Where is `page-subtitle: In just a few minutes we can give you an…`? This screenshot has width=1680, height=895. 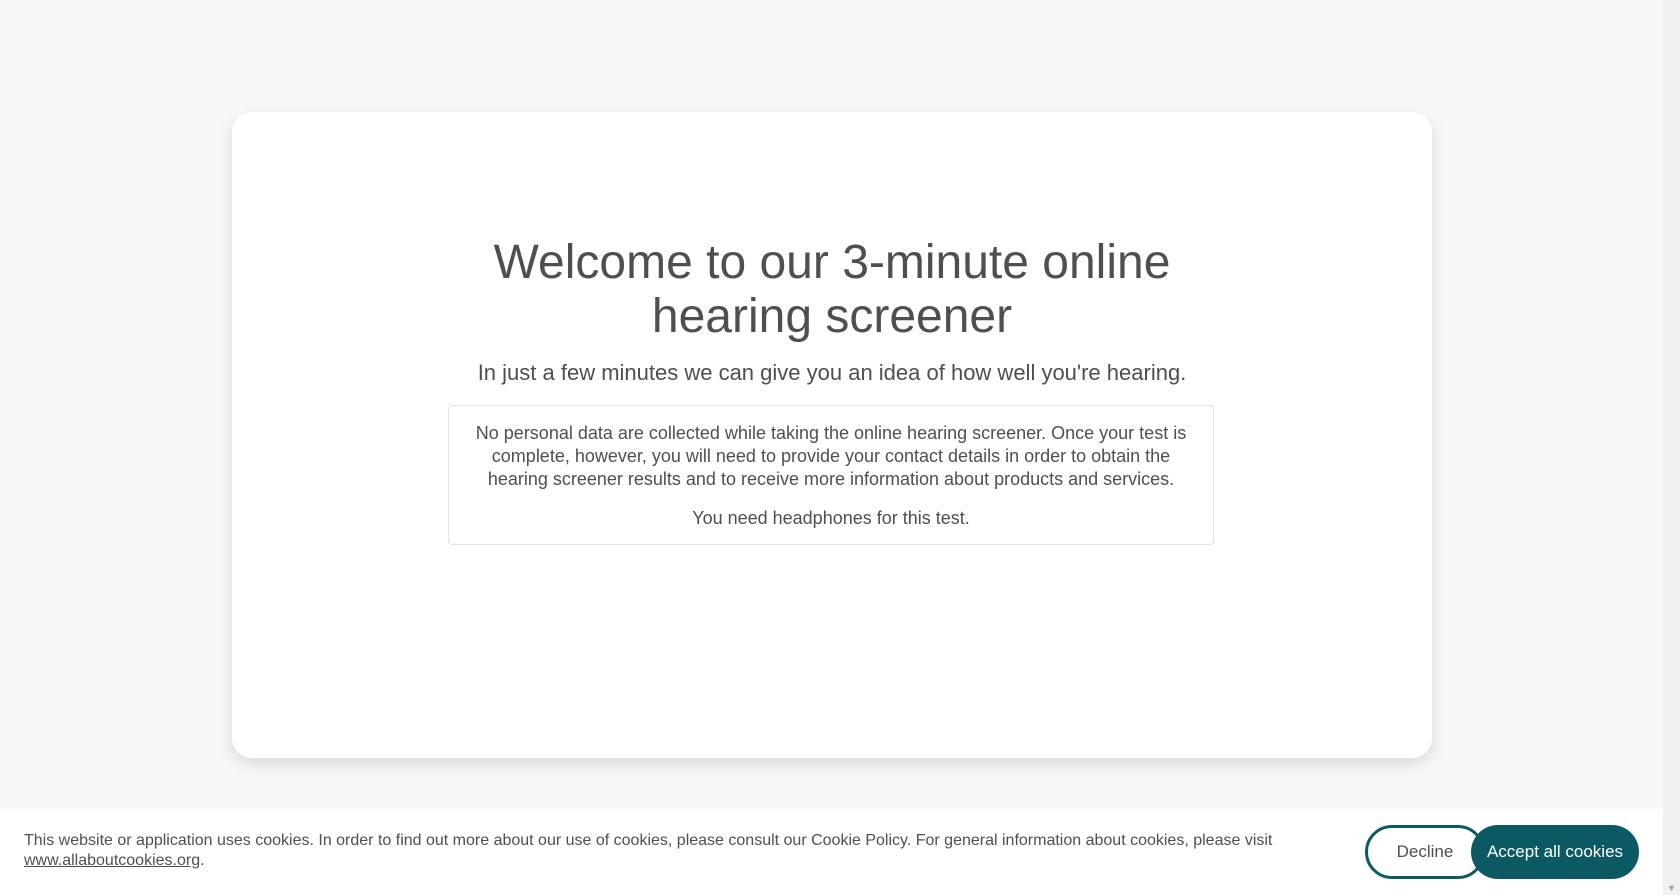 page-subtitle: In just a few minutes we can give you an… is located at coordinates (832, 372).